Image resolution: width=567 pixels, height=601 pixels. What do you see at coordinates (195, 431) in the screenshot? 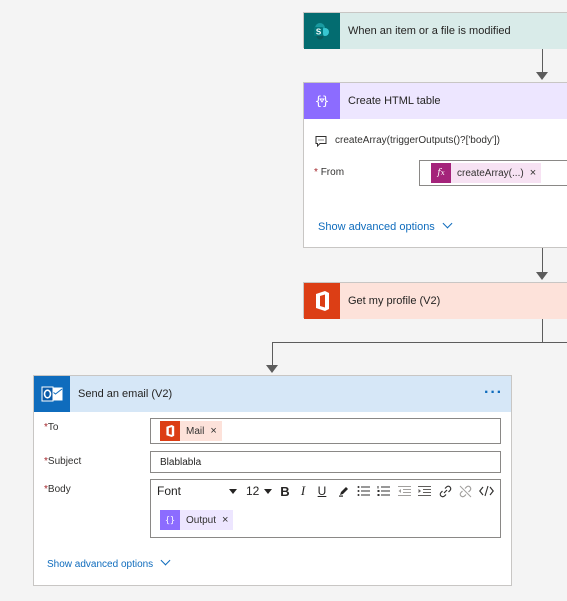
I see `to-token-label: Mail` at bounding box center [195, 431].